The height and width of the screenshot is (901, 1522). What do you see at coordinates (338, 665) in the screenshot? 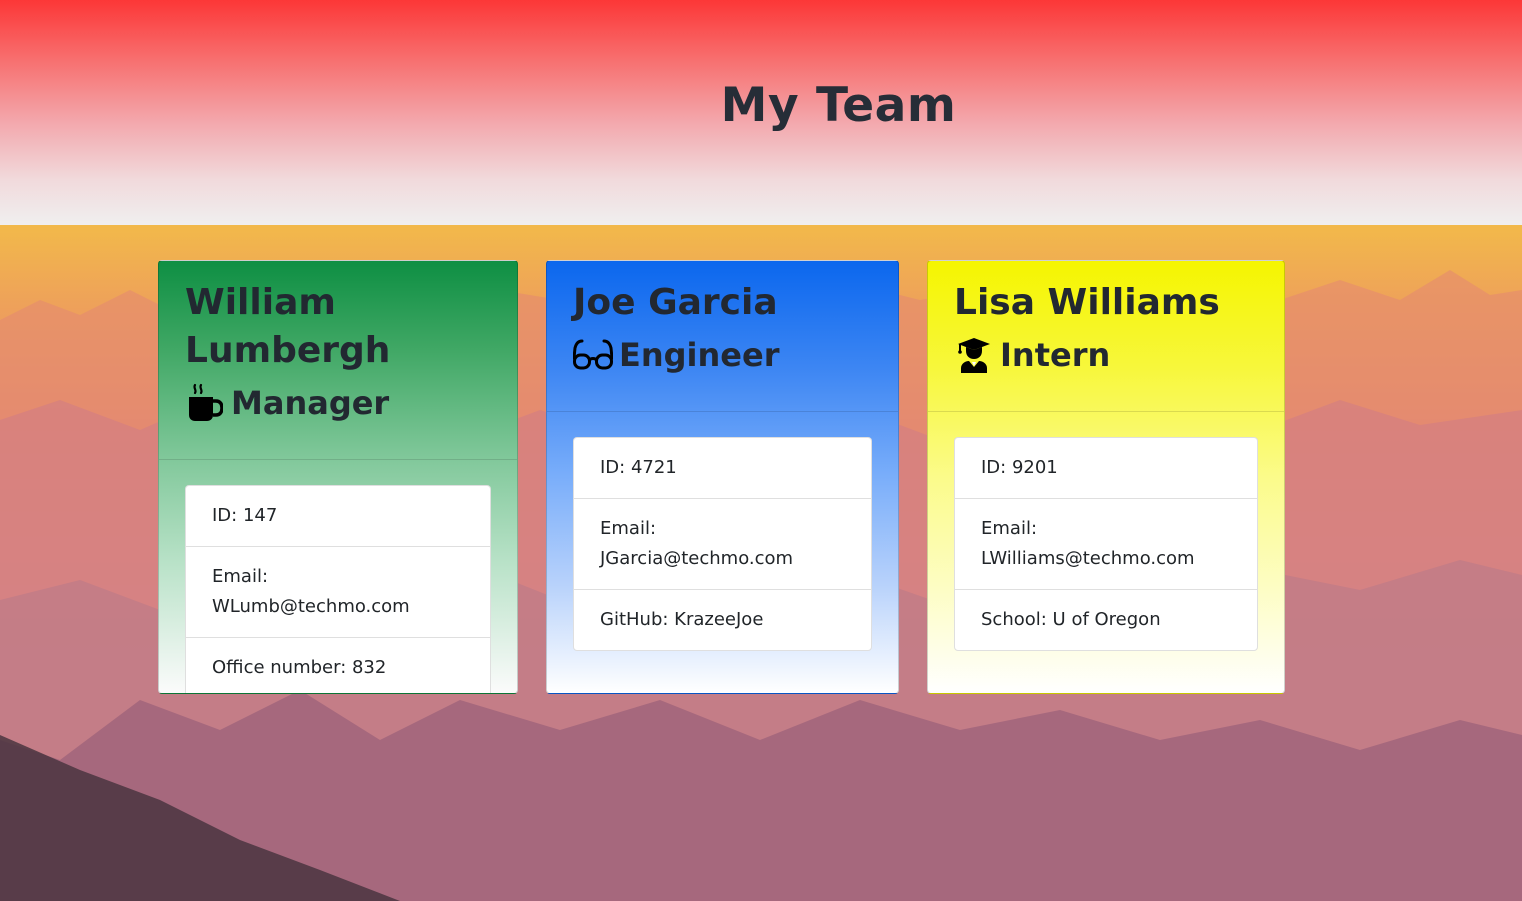
I see `employee-office-number: Office number: 832` at bounding box center [338, 665].